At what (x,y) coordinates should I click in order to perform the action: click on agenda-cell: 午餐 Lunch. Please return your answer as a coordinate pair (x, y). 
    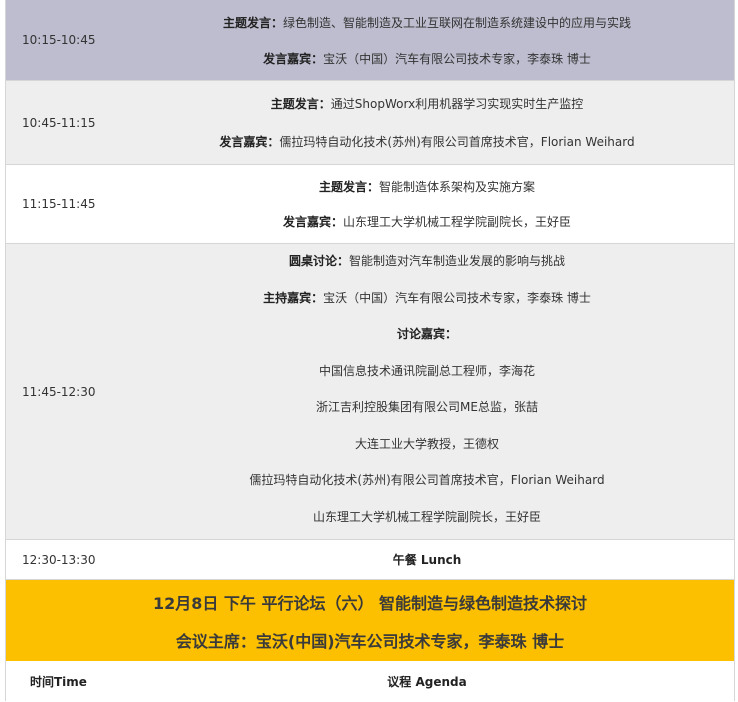
    Looking at the image, I should click on (427, 559).